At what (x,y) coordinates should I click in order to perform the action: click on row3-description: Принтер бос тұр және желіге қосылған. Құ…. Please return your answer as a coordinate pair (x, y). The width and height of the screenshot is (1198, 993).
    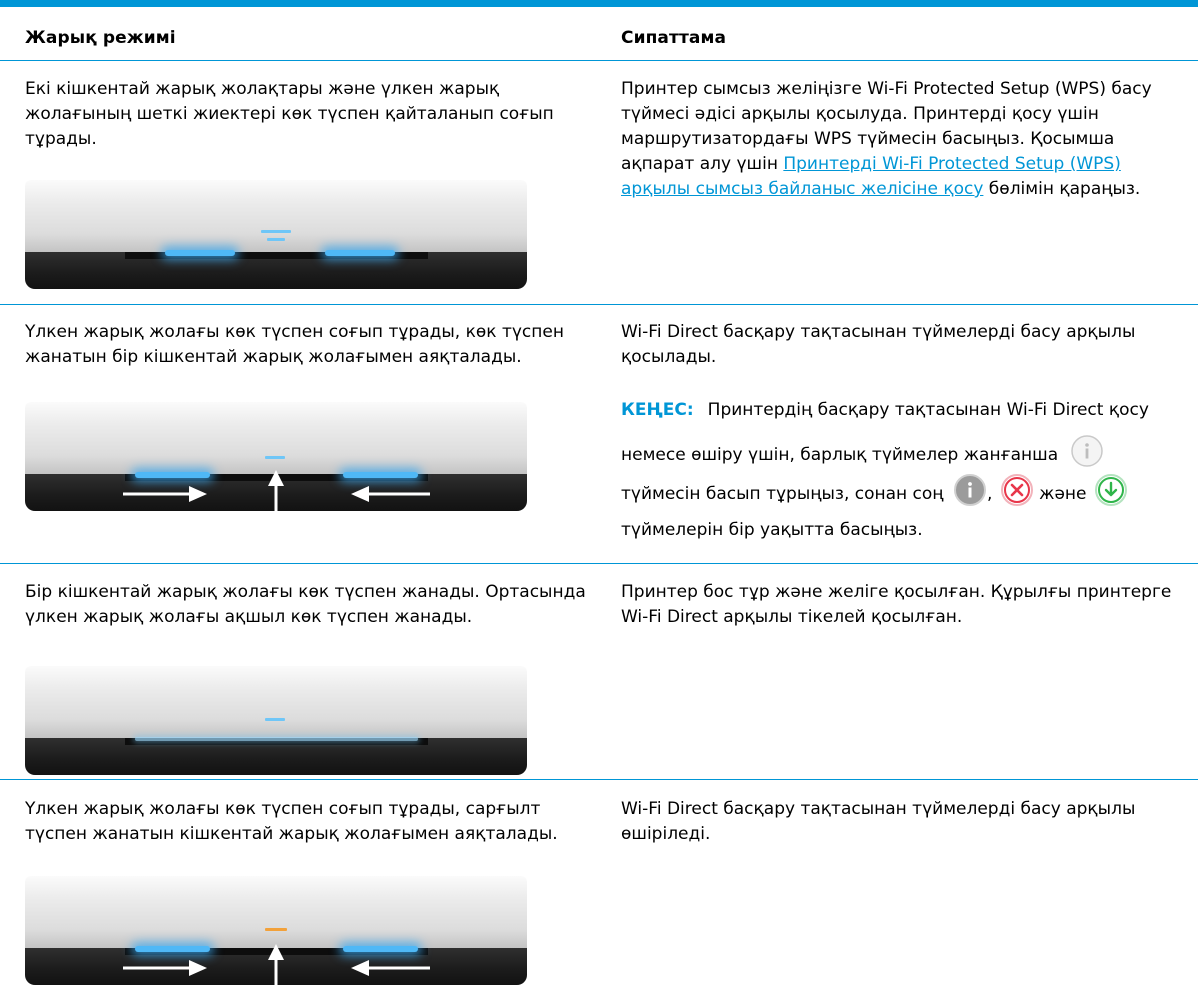
    Looking at the image, I should click on (896, 604).